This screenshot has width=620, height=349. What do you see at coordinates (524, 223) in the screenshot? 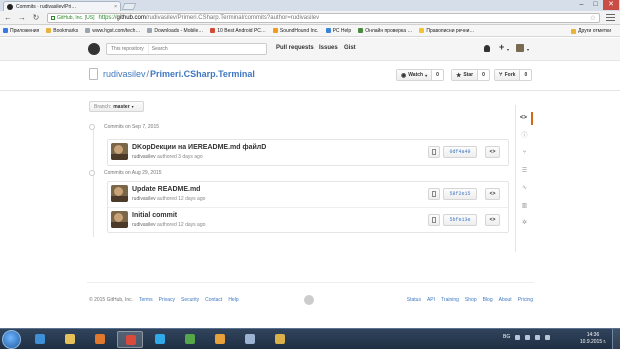
I see `repo-nav-settings-icon: ✲` at bounding box center [524, 223].